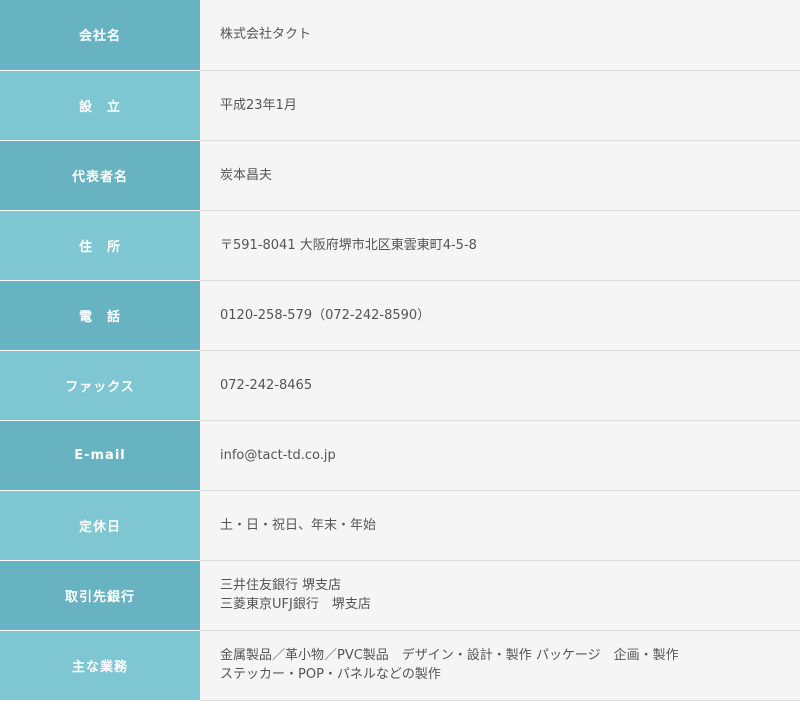 This screenshot has height=701, width=800. I want to click on value-banks: 三井住友銀行 堺支店 三菱東京UFJ銀行 堺支店, so click(500, 595).